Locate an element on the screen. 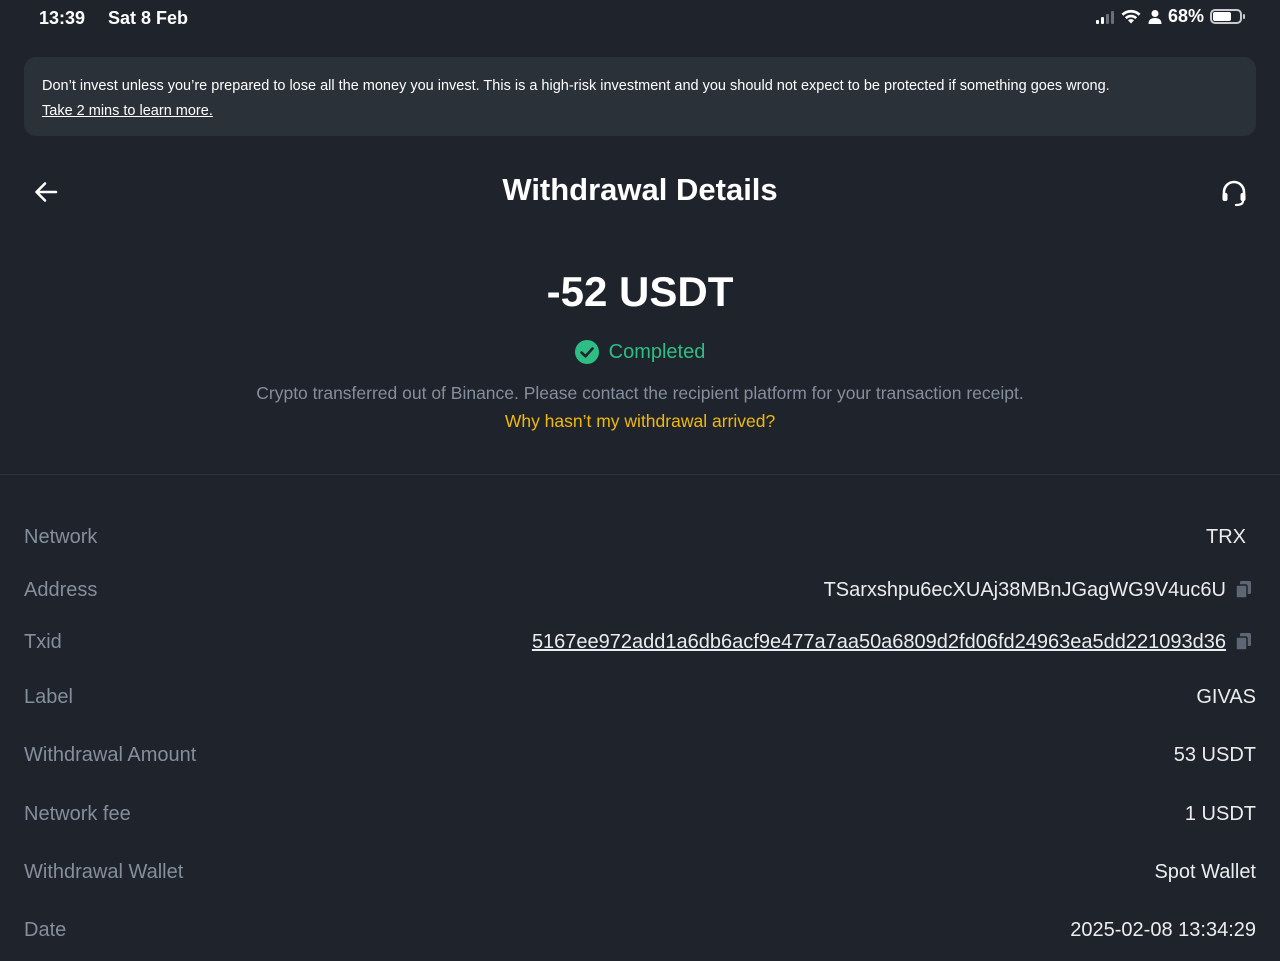 The image size is (1280, 961). detail-label: Label is located at coordinates (48, 697).